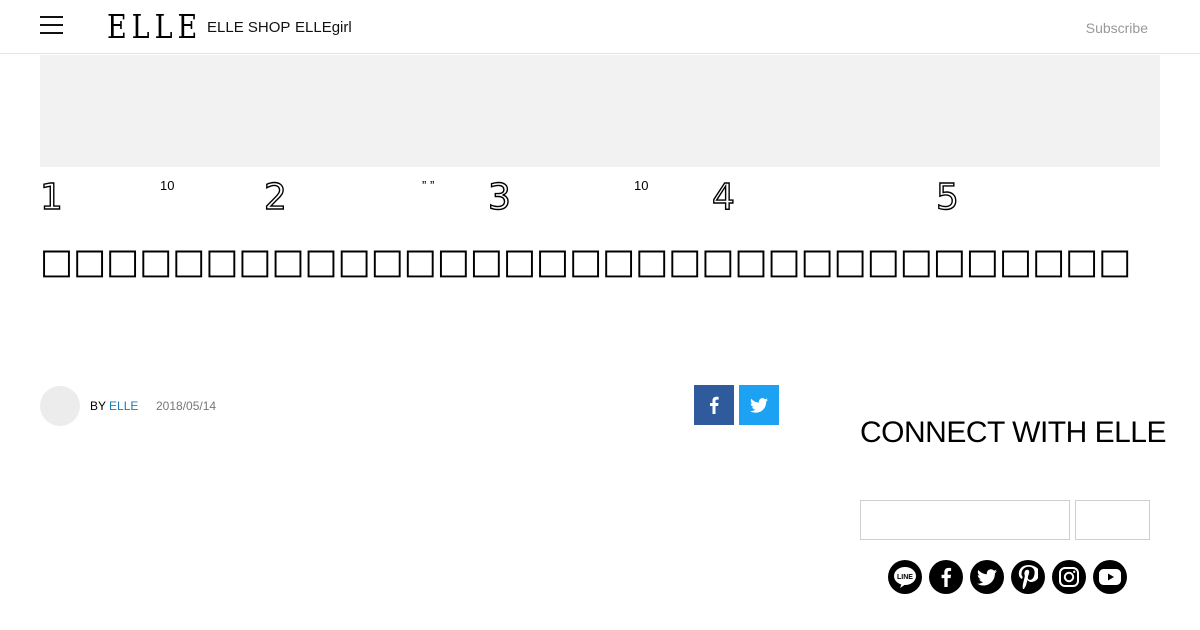 This screenshot has height=630, width=1200. I want to click on svg-text: LINE, so click(905, 577).